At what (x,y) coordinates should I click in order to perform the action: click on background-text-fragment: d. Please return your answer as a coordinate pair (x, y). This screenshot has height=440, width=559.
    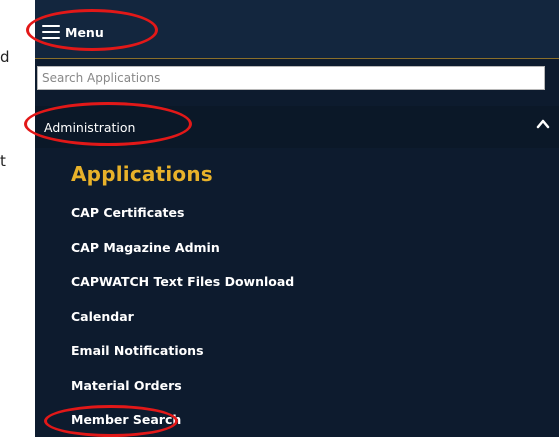
    Looking at the image, I should click on (5, 57).